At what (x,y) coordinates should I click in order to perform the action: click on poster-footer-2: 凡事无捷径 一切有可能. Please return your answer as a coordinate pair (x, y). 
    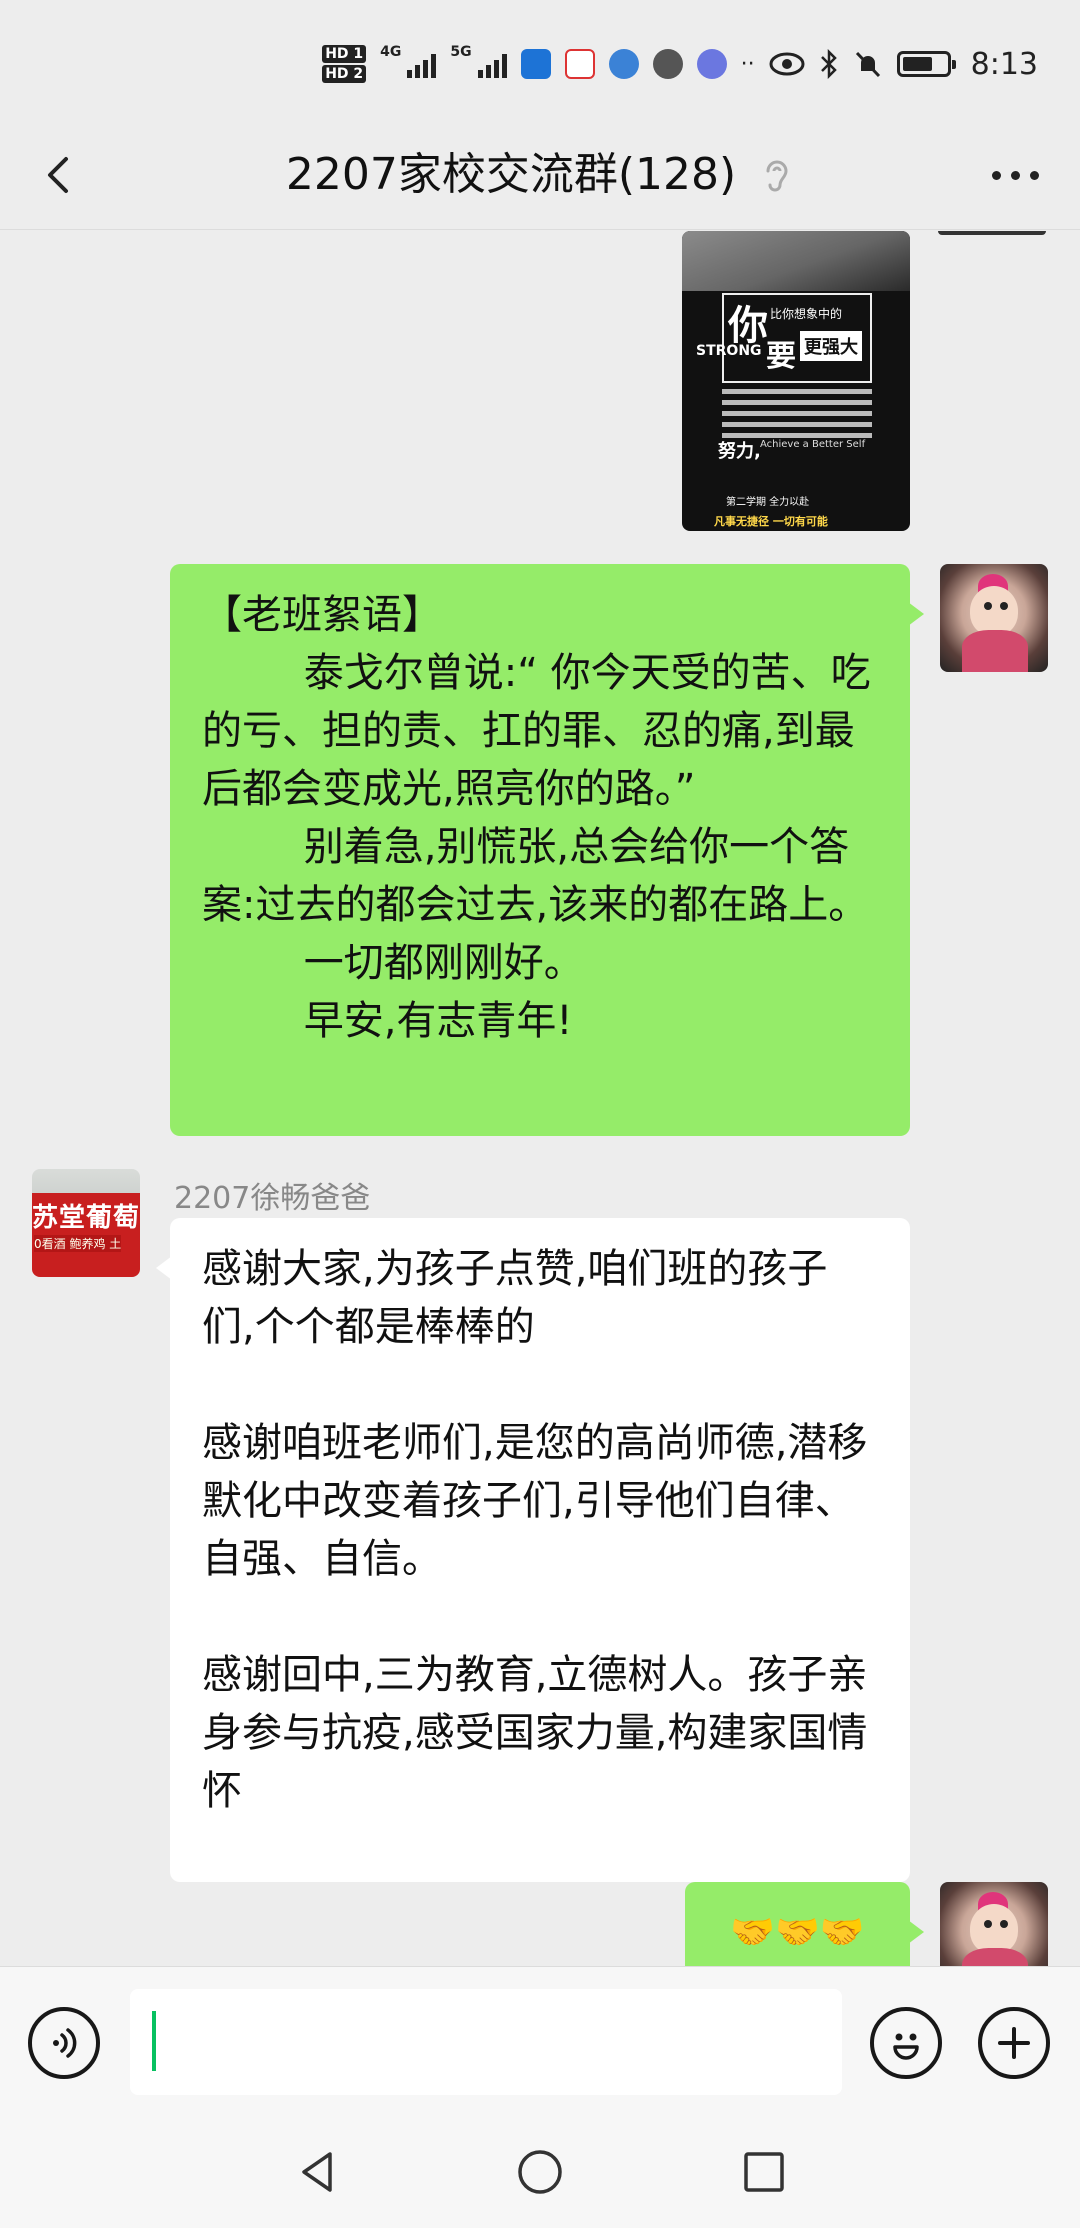
    Looking at the image, I should click on (771, 521).